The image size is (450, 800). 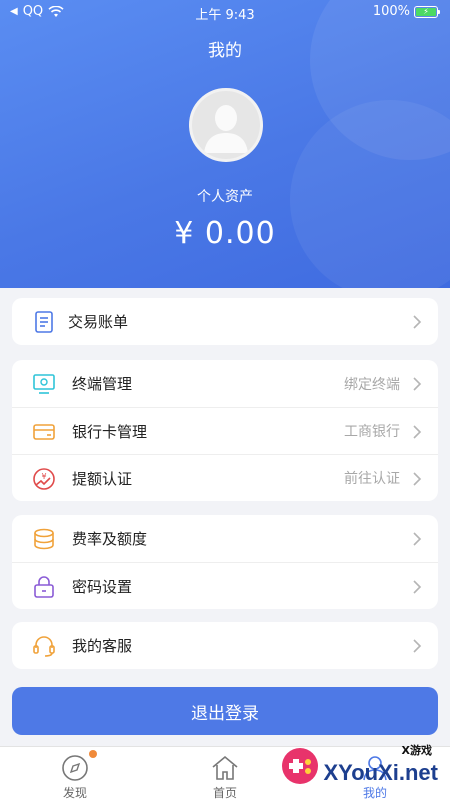 I want to click on menu-label: 我的客服, so click(x=102, y=646).